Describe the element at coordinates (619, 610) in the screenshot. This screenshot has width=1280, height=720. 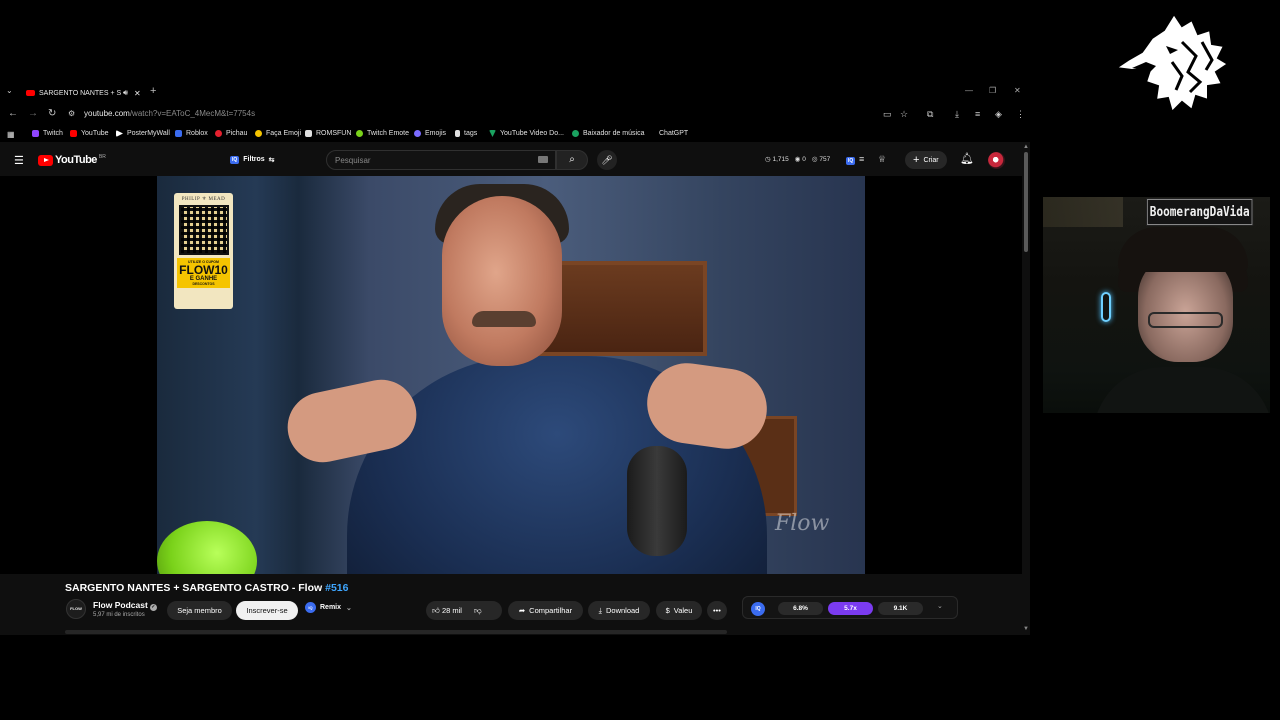
I see `download-button: ⤓ Download` at that location.